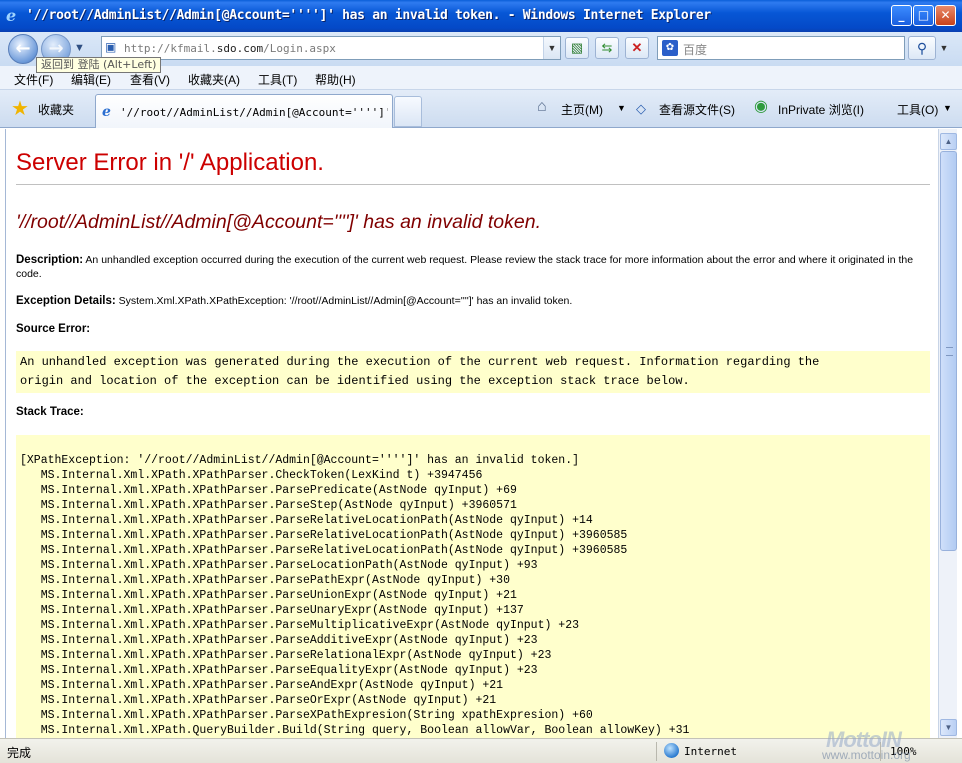  What do you see at coordinates (53, 329) in the screenshot?
I see `source-error-label: Source Error:` at bounding box center [53, 329].